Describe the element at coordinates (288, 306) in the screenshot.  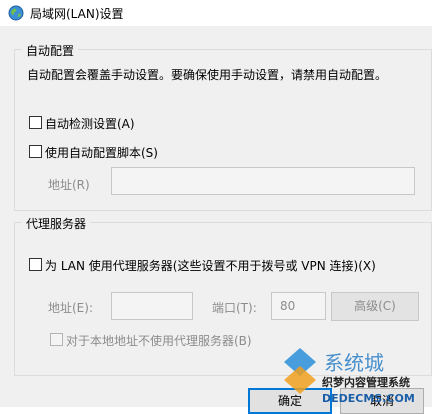
I see `proxy-port-value: 80` at that location.